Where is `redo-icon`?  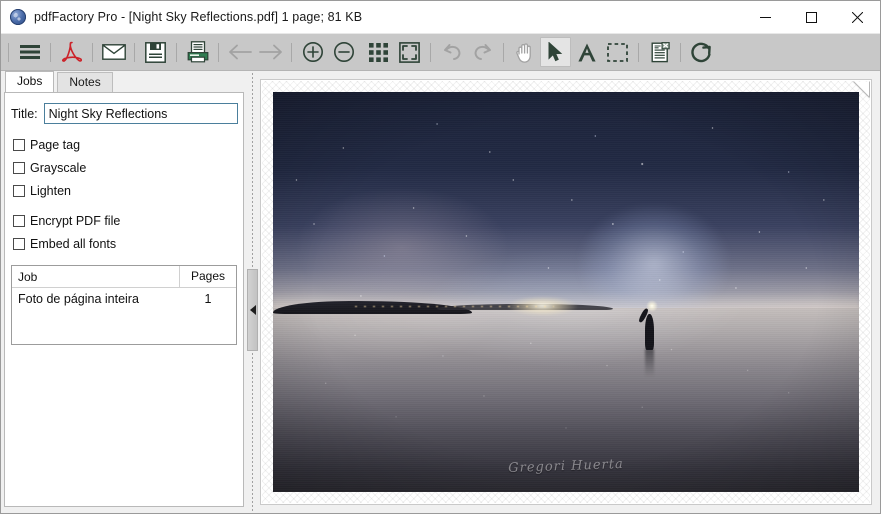
redo-icon is located at coordinates (482, 52).